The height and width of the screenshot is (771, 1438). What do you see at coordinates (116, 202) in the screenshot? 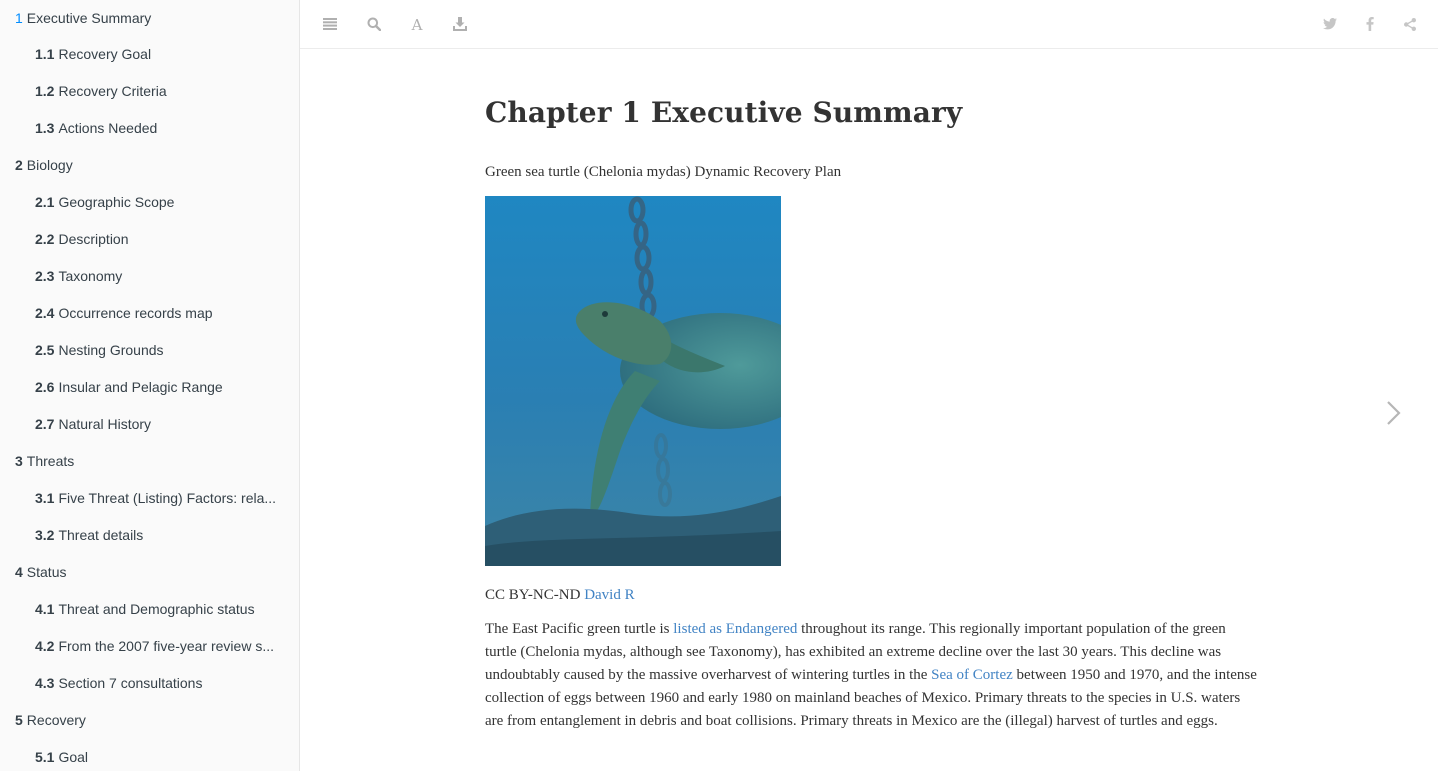
I see `toc-item-label: Geographic Scope` at bounding box center [116, 202].